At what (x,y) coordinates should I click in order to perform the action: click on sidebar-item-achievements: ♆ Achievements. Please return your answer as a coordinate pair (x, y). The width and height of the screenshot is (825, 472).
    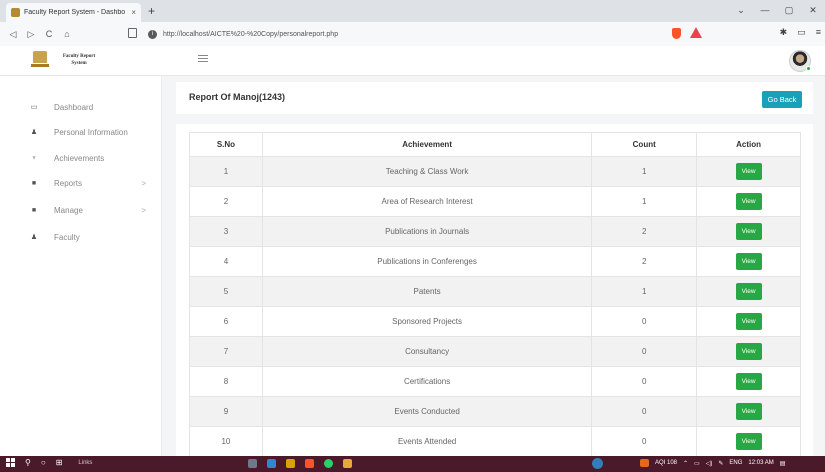
    Looking at the image, I should click on (93, 158).